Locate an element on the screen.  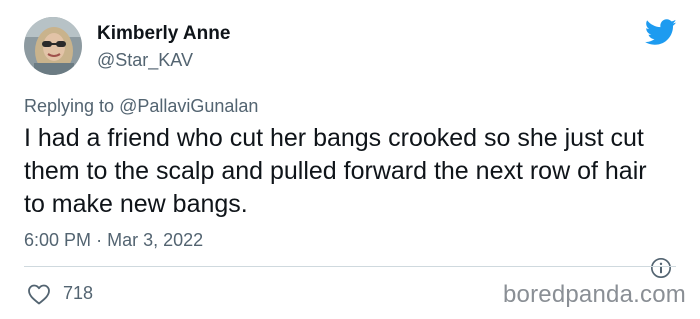
divider is located at coordinates (350, 266).